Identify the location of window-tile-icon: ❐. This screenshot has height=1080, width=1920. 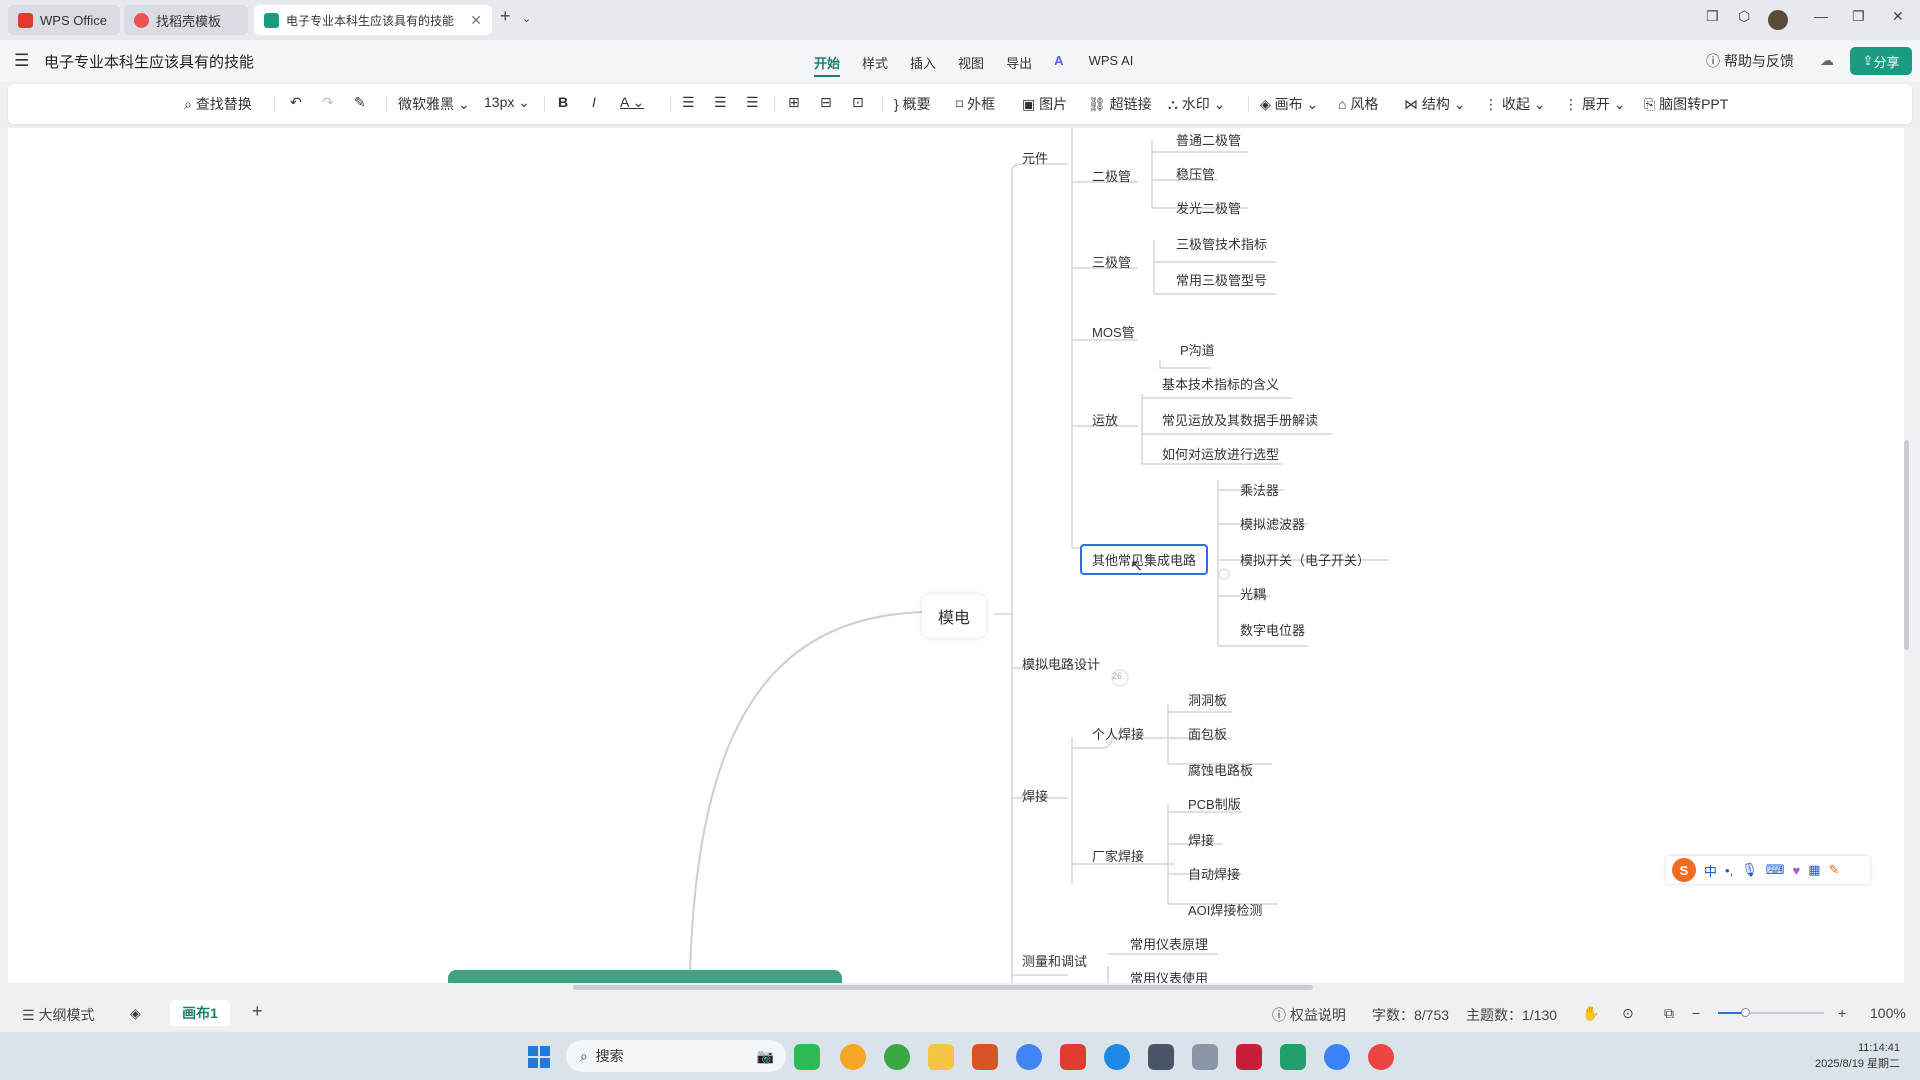
(1712, 16).